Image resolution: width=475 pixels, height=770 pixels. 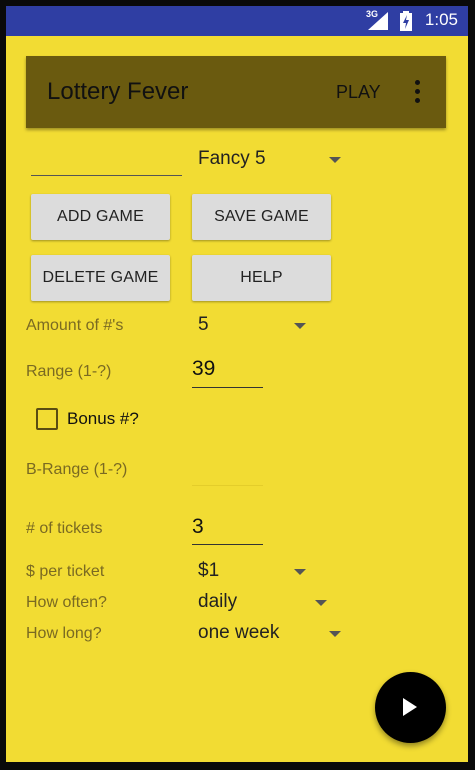 I want to click on price-select-value: $1, so click(x=209, y=570).